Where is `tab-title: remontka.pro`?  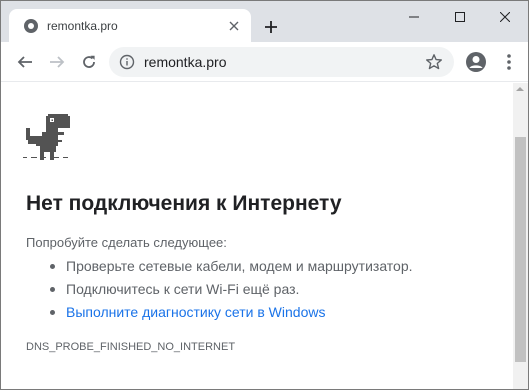
tab-title: remontka.pro is located at coordinates (82, 26).